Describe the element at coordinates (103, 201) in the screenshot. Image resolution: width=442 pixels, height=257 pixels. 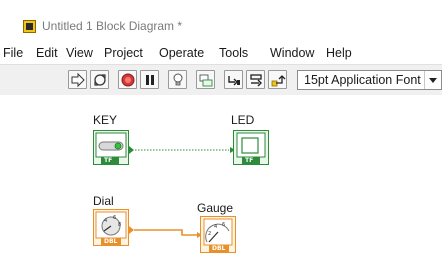
I see `dial-label: Dial` at that location.